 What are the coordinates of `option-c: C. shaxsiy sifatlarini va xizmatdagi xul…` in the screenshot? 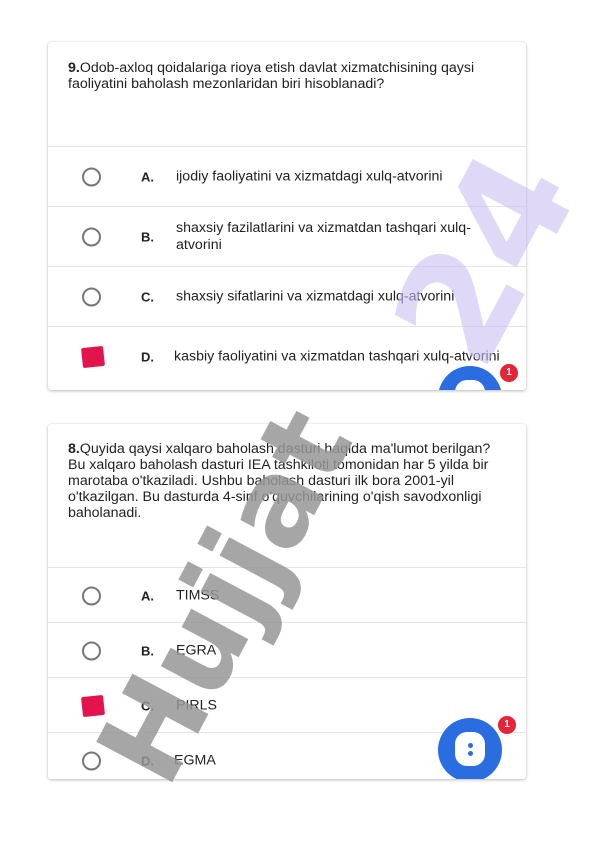 It's located at (287, 296).